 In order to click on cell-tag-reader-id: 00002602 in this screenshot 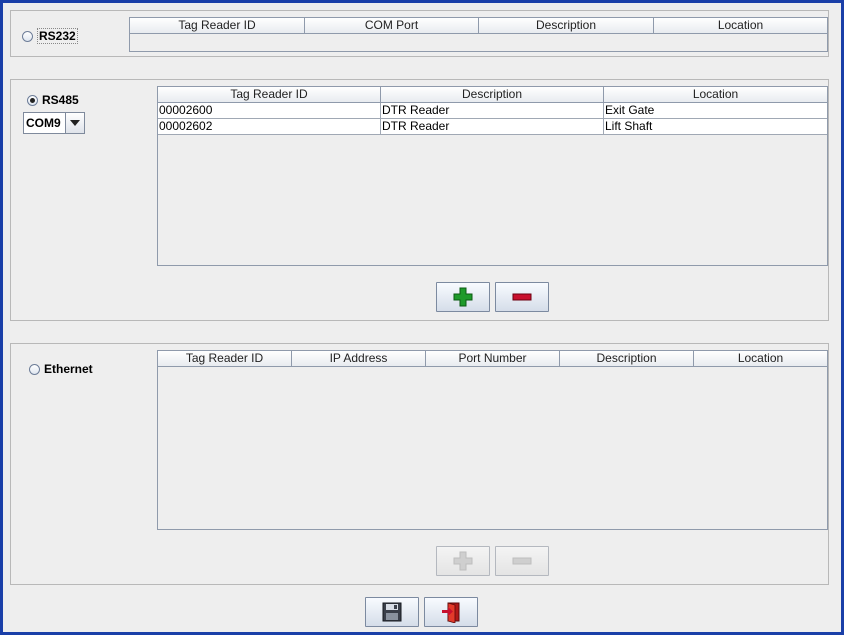, I will do `click(269, 127)`.